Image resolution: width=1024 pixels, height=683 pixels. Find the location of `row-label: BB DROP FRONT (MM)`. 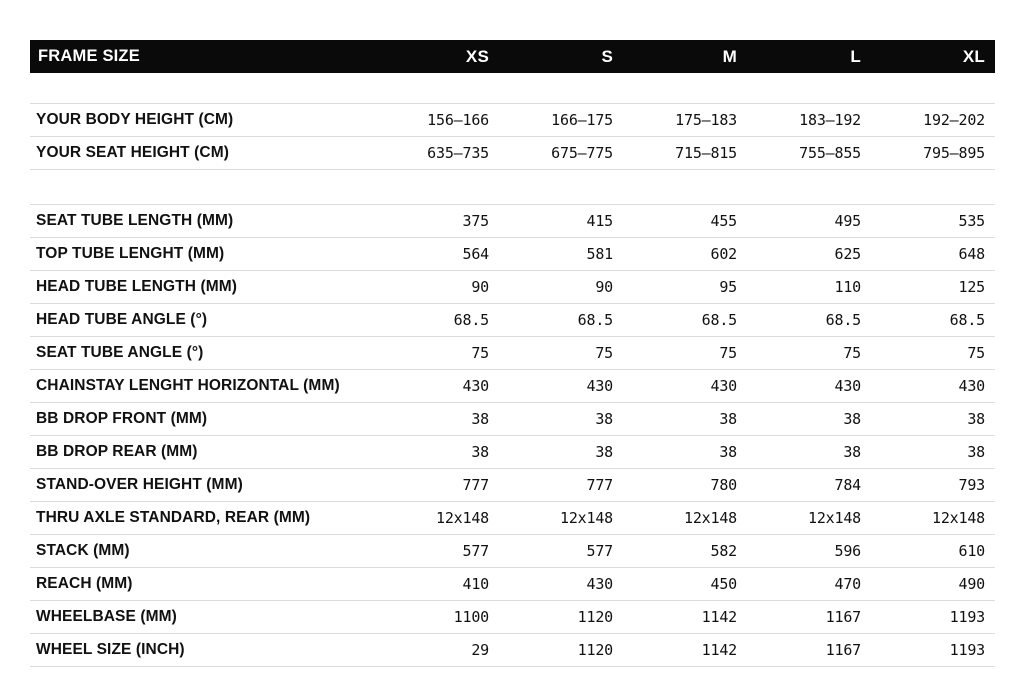

row-label: BB DROP FRONT (MM) is located at coordinates (202, 419).